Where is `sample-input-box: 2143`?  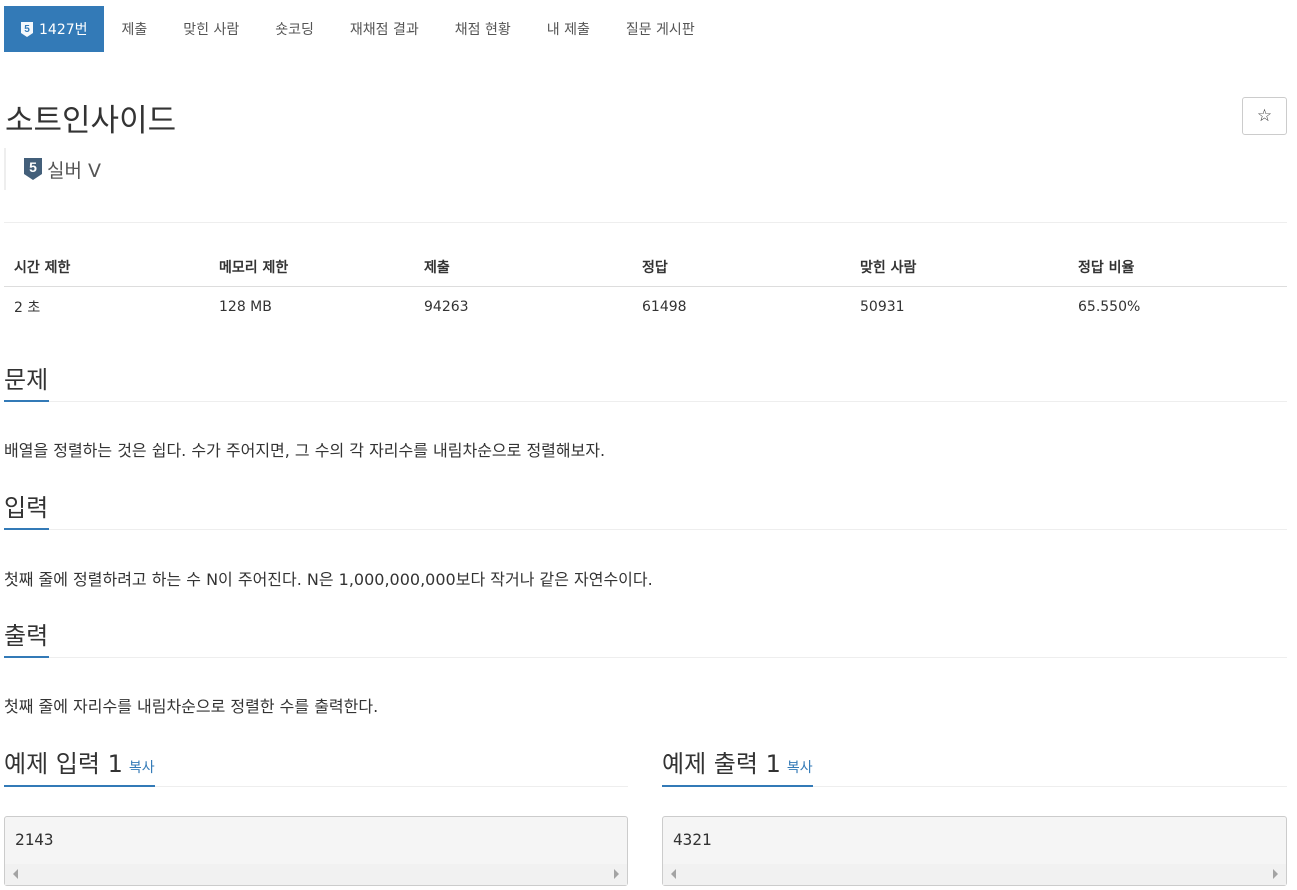 sample-input-box: 2143 is located at coordinates (316, 851).